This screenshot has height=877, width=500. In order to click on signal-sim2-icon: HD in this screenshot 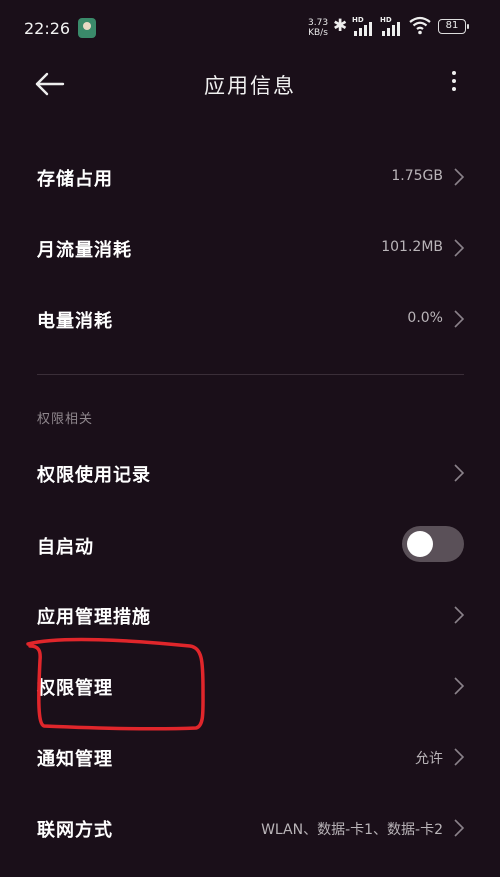, I will do `click(393, 26)`.